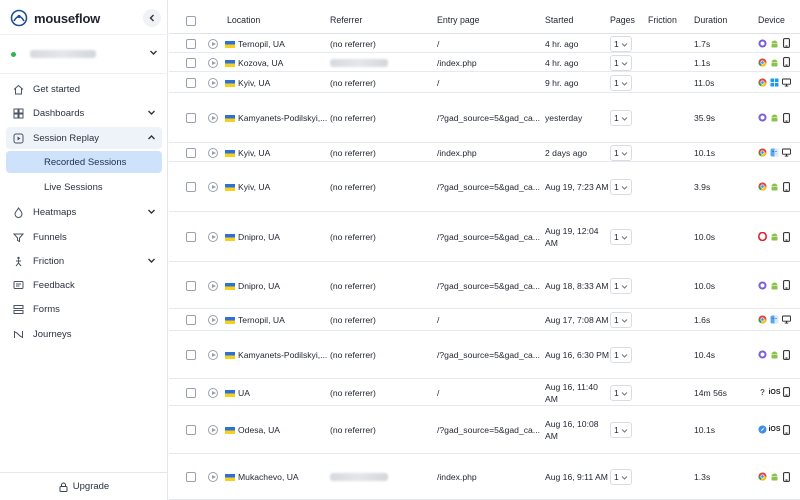 This screenshot has height=500, width=800. I want to click on nav-session-replay: Session Replay, so click(84, 138).